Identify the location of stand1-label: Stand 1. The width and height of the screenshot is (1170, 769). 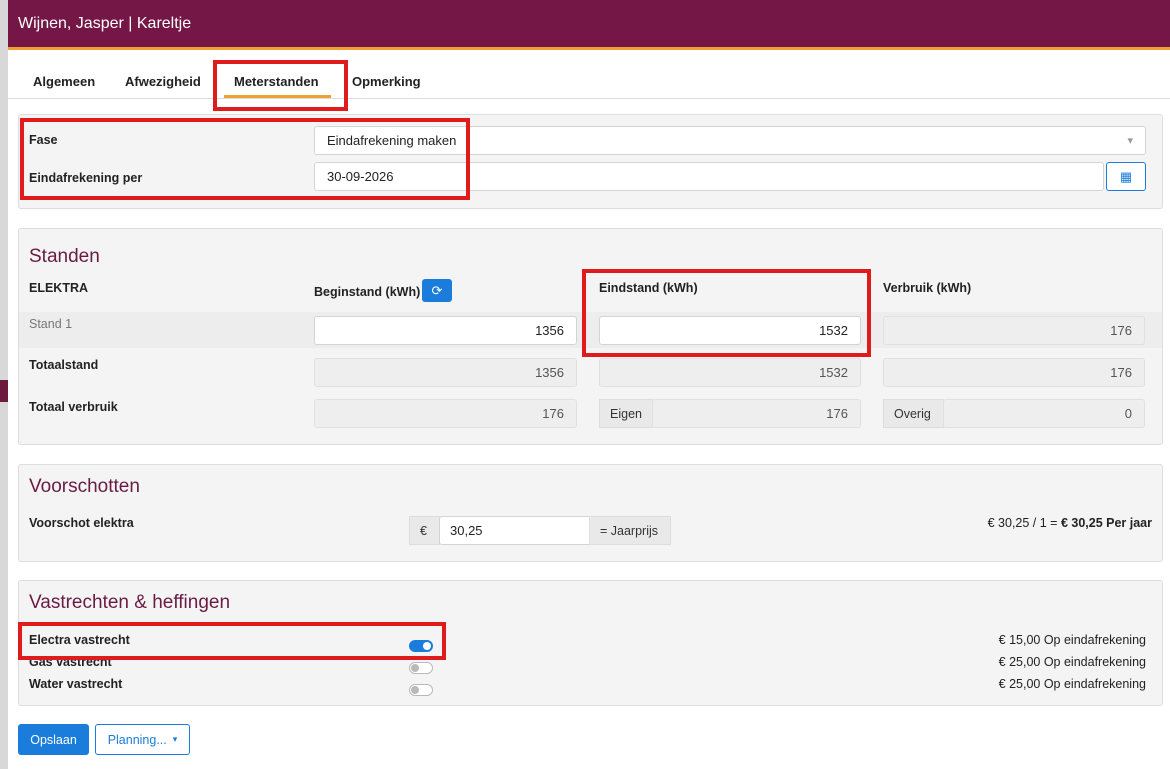
(51, 324).